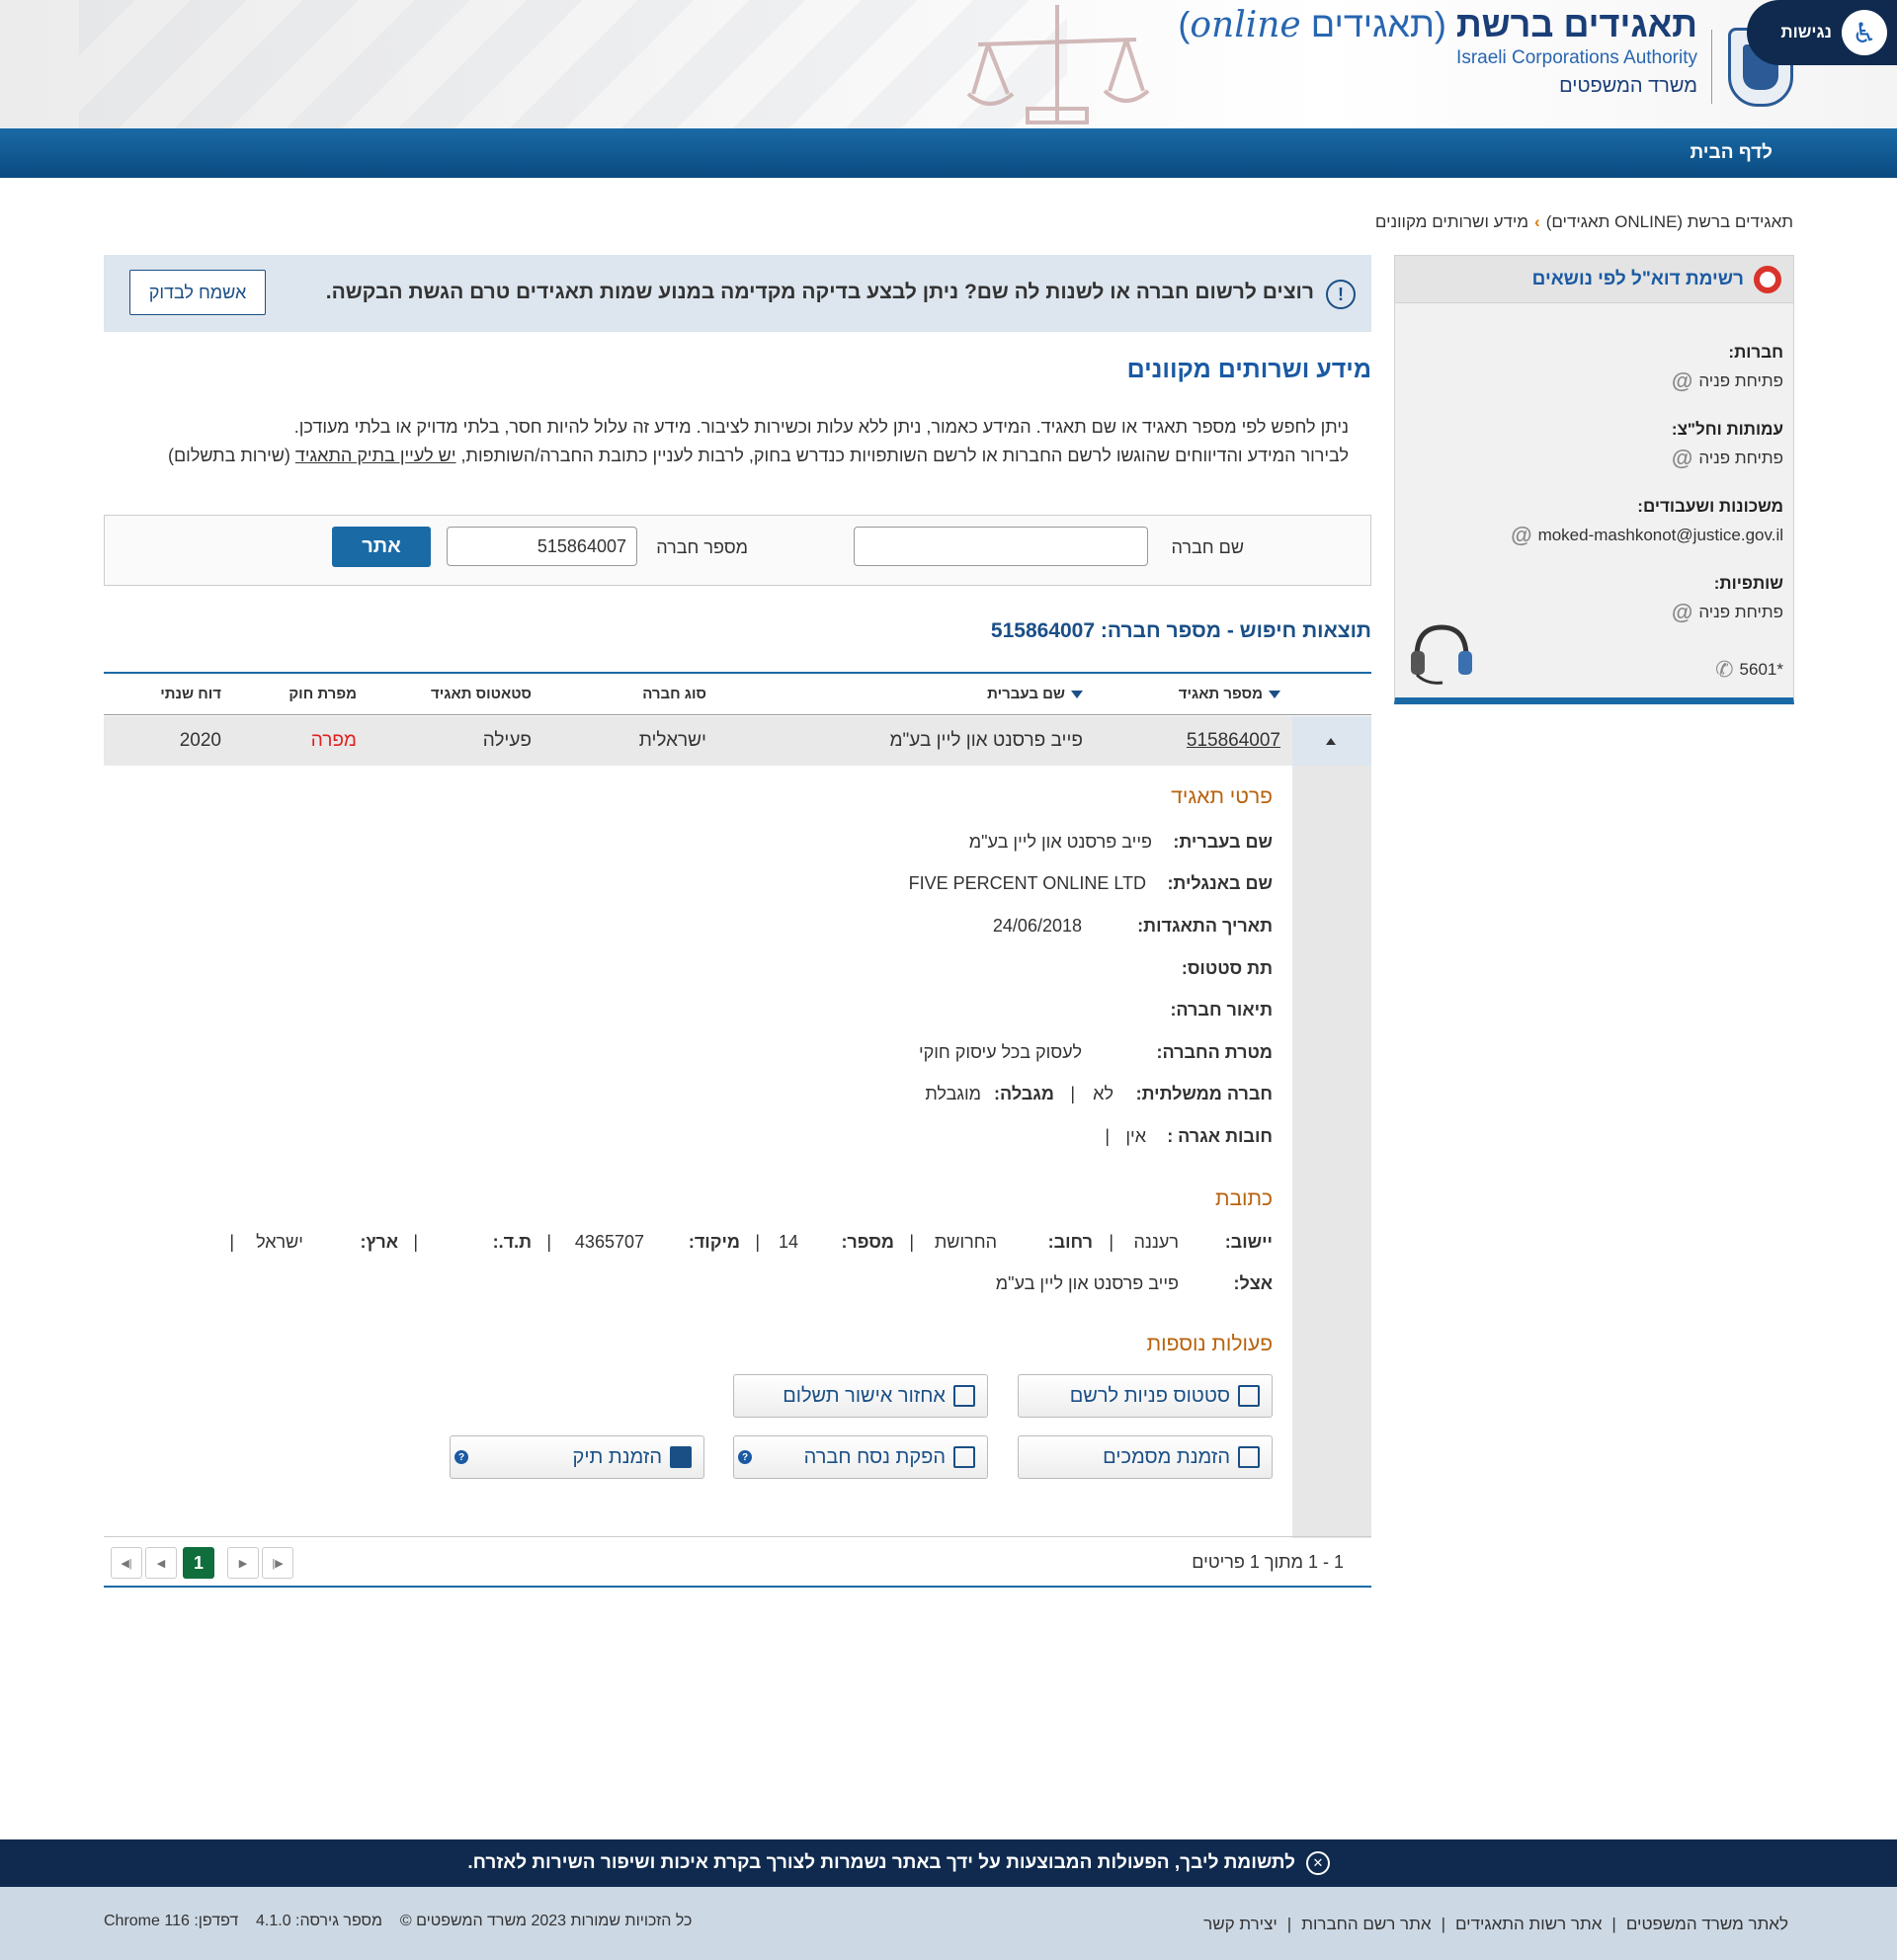 This screenshot has width=1897, height=1960. I want to click on receipt-refresh-icon, so click(964, 1396).